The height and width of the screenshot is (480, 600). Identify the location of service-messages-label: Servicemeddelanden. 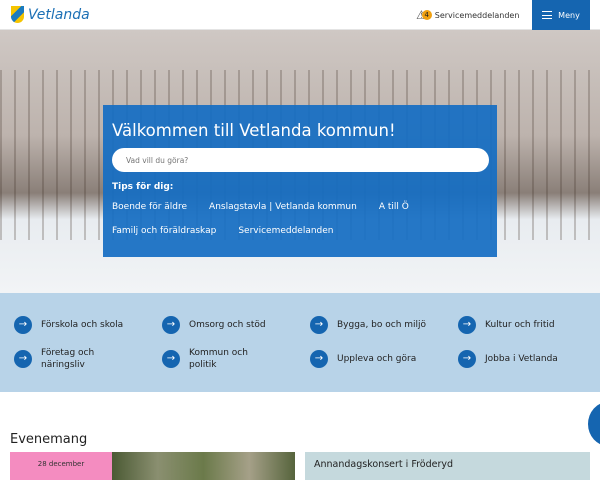
(477, 15).